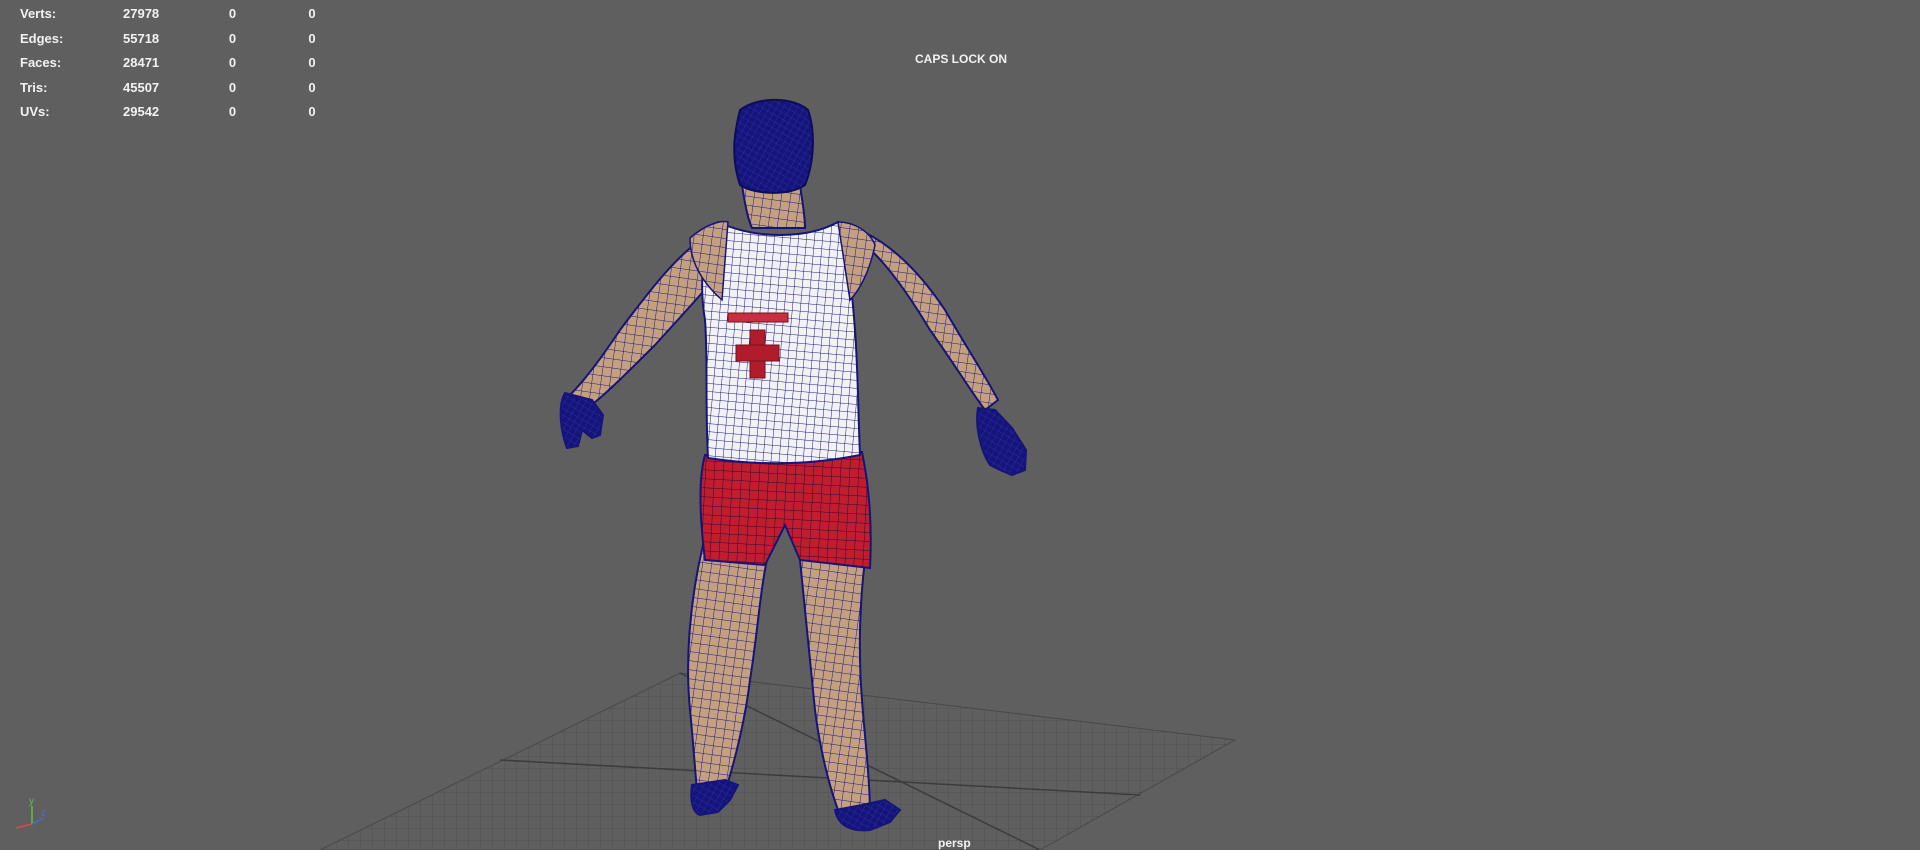 This screenshot has width=1920, height=850. I want to click on hud-row-faces: Faces: 28471 0 0, so click(186, 63).